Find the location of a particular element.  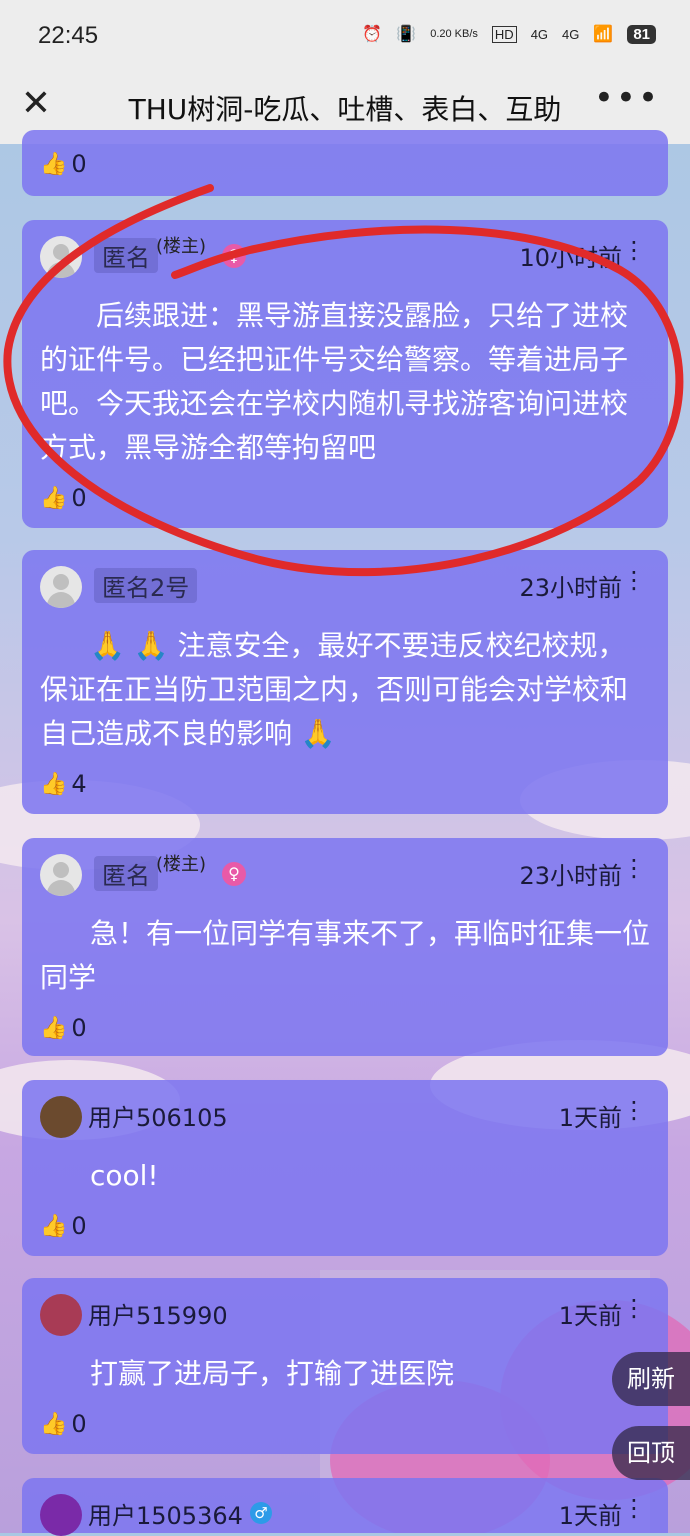

like-button: 👍 4 is located at coordinates (63, 784).